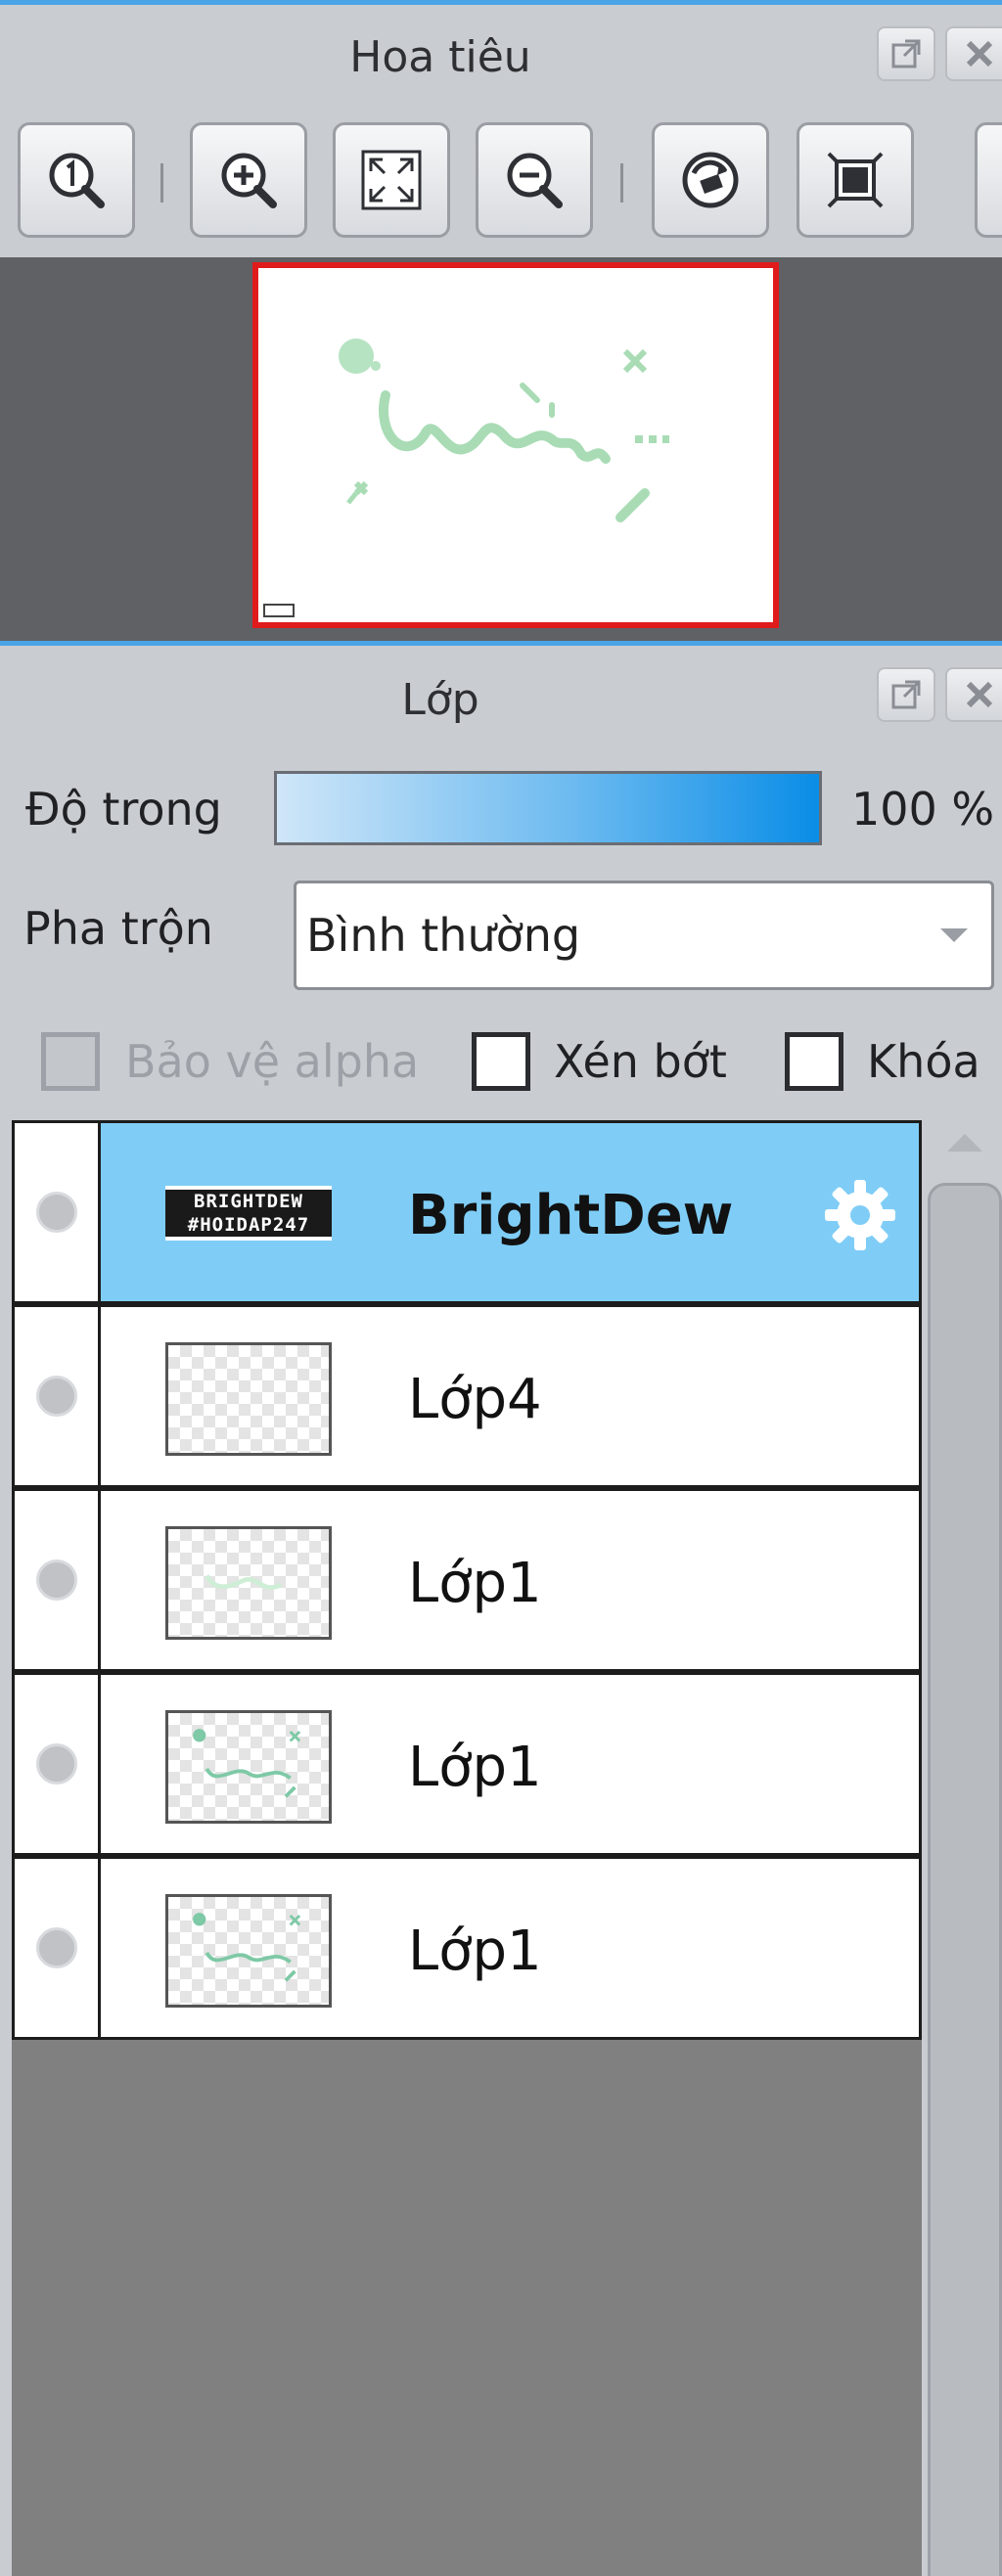 This screenshot has width=1002, height=2576. Describe the element at coordinates (272, 1061) in the screenshot. I see `protect-alpha-label: Bảo vệ alpha` at that location.